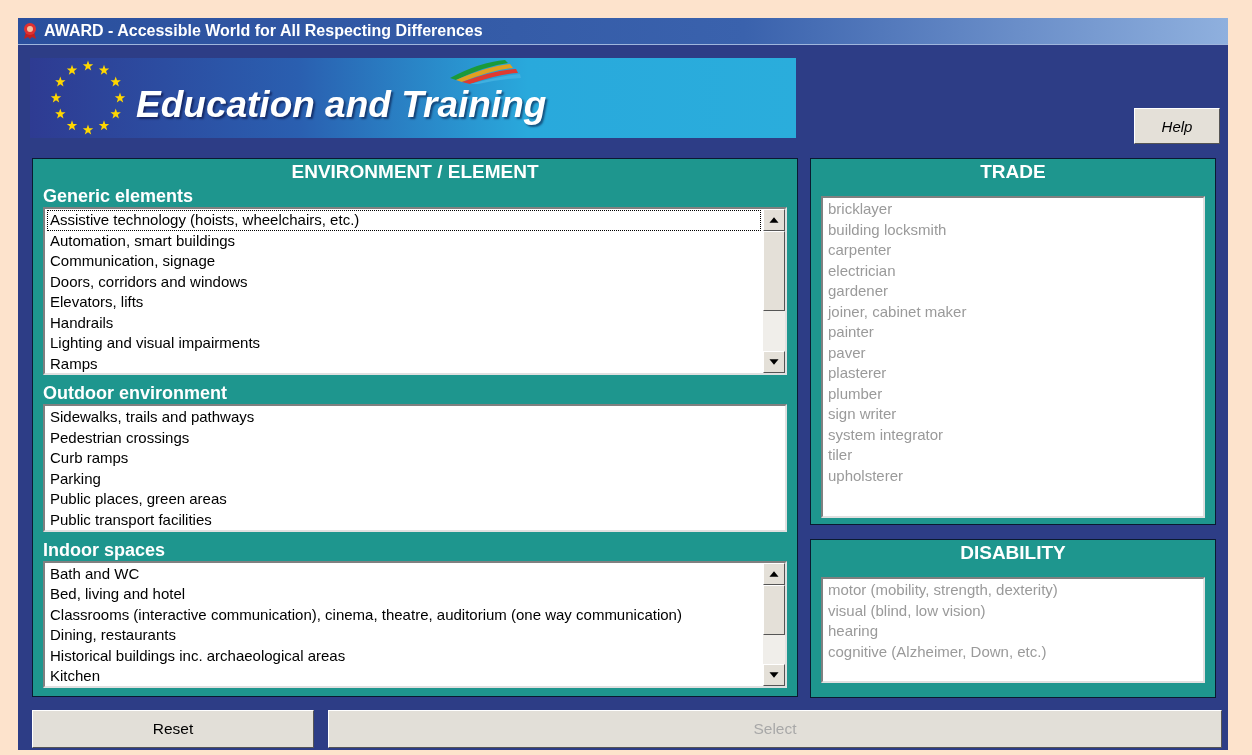 The image size is (1252, 755). I want to click on list-item: Dining, restaurants, so click(404, 635).